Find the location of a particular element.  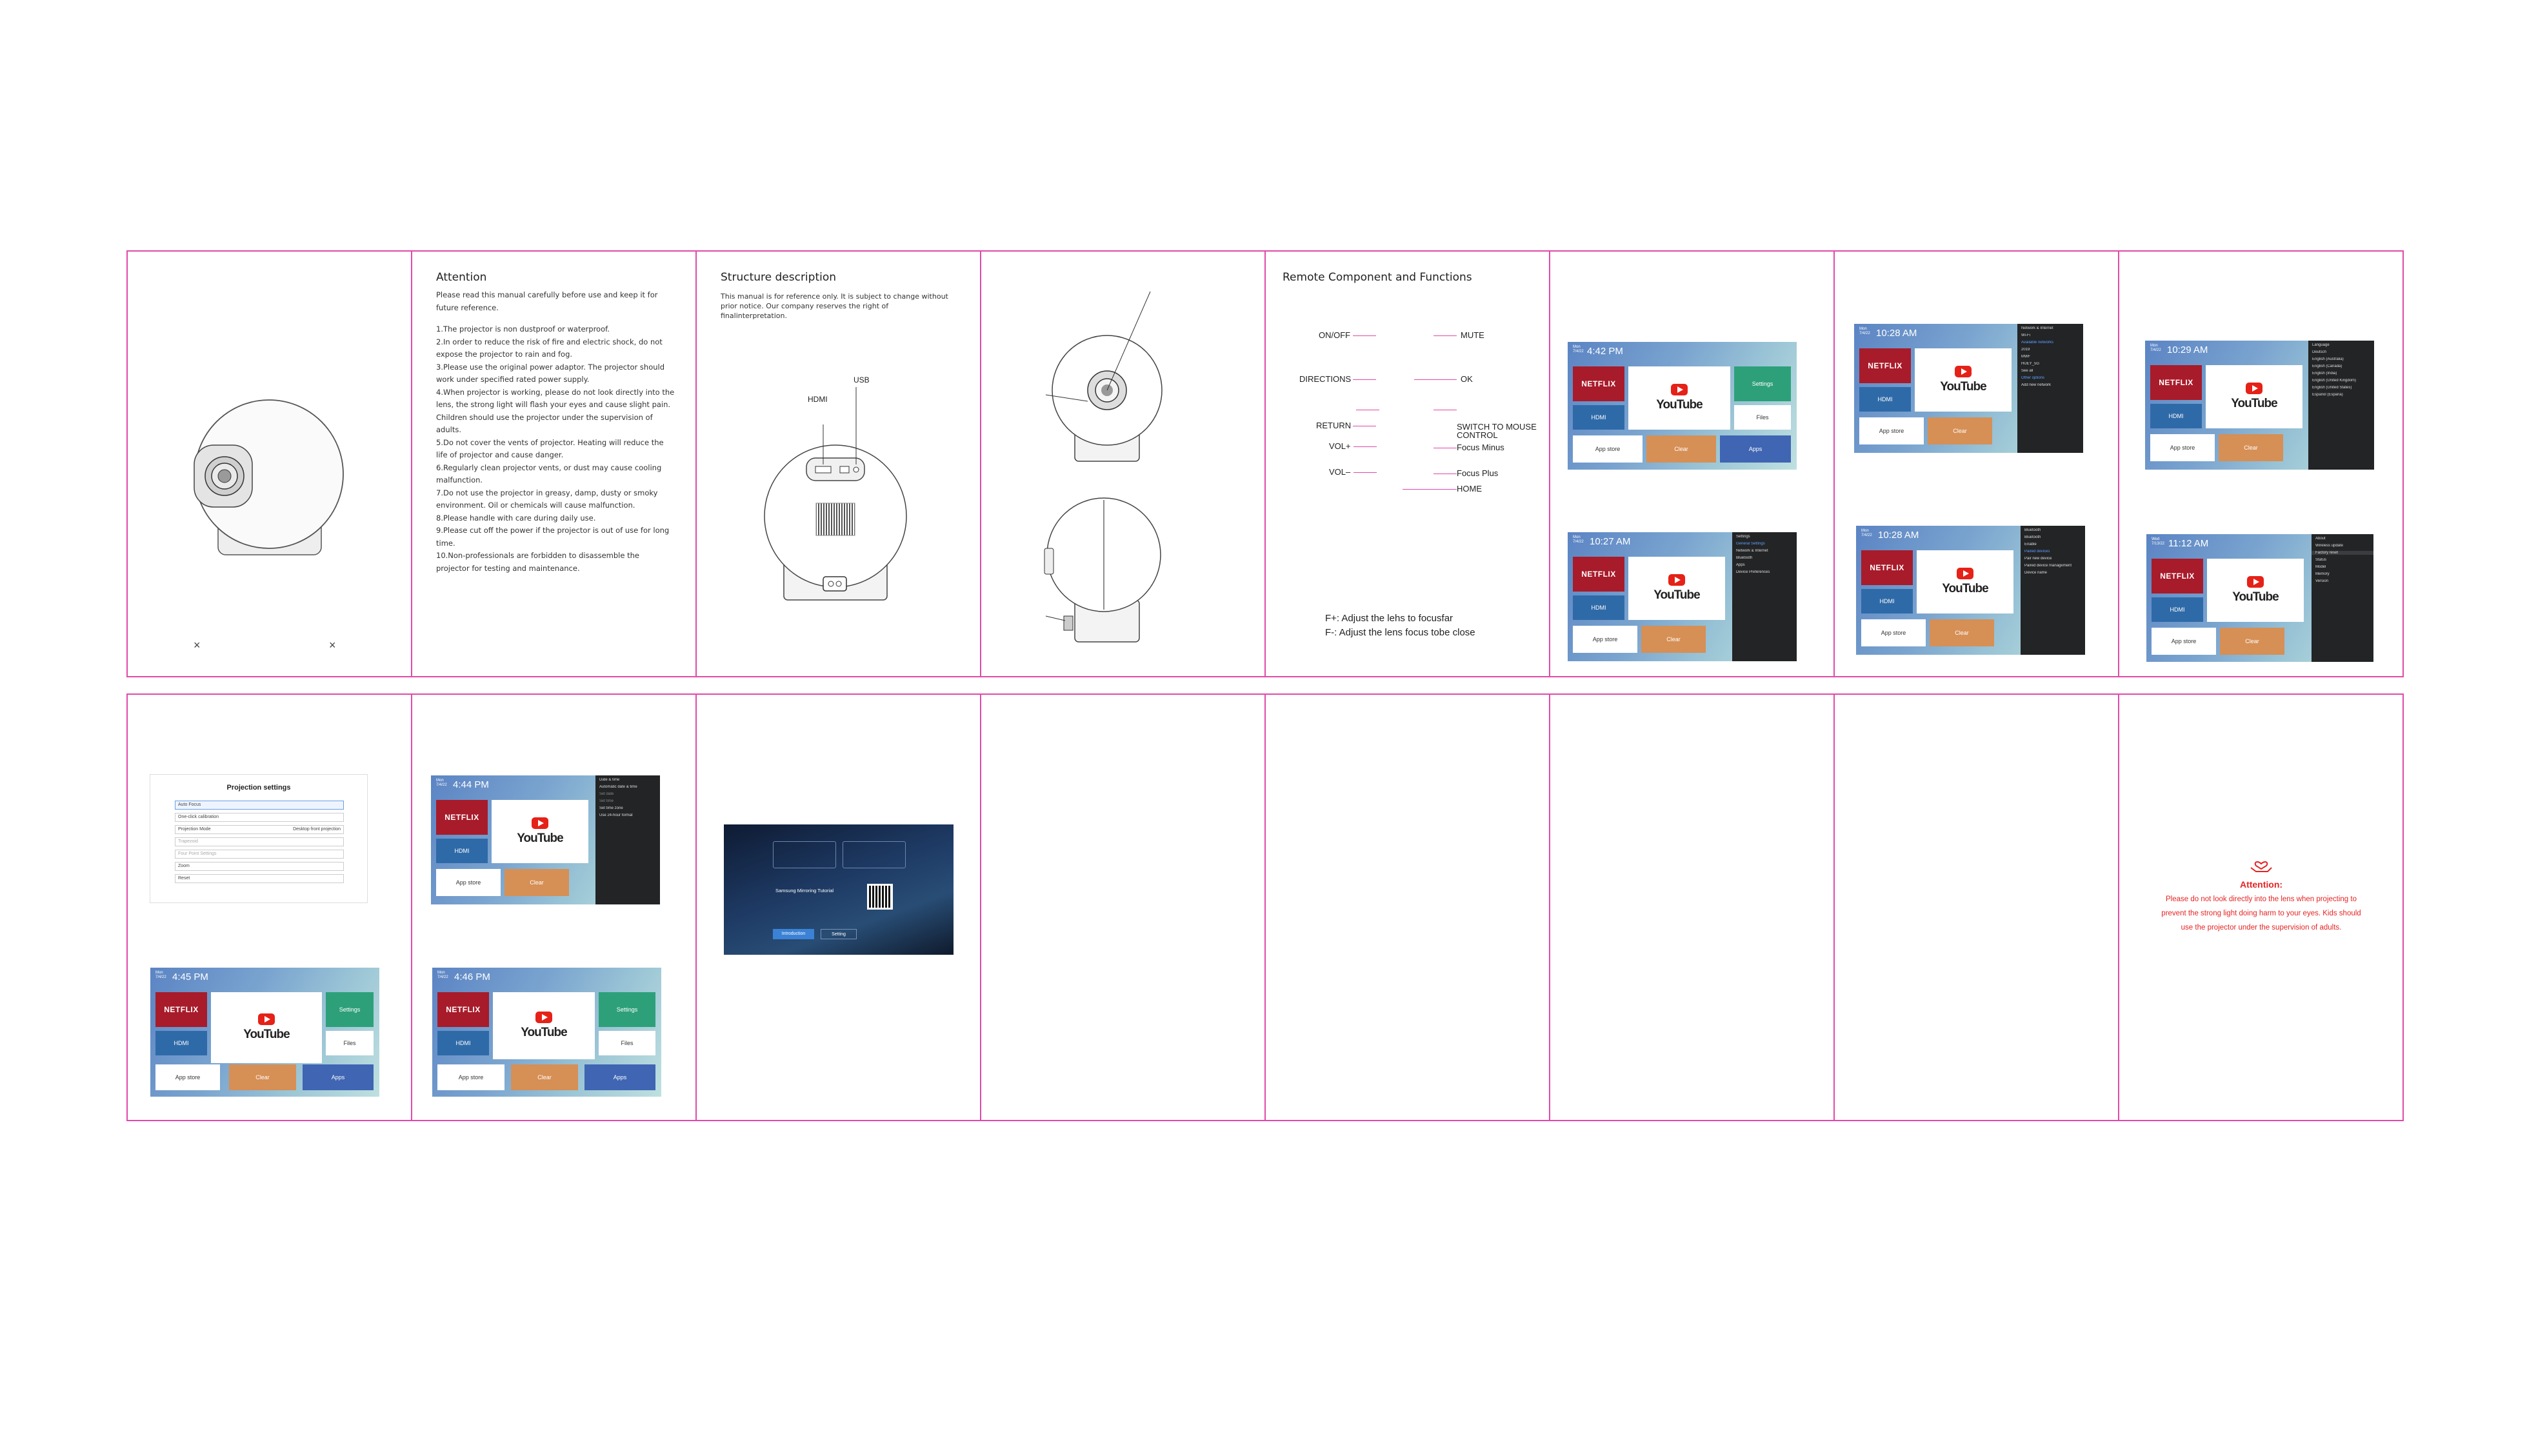

remote-note: F+: Adjust the lehs to focusfar is located at coordinates (1389, 619).